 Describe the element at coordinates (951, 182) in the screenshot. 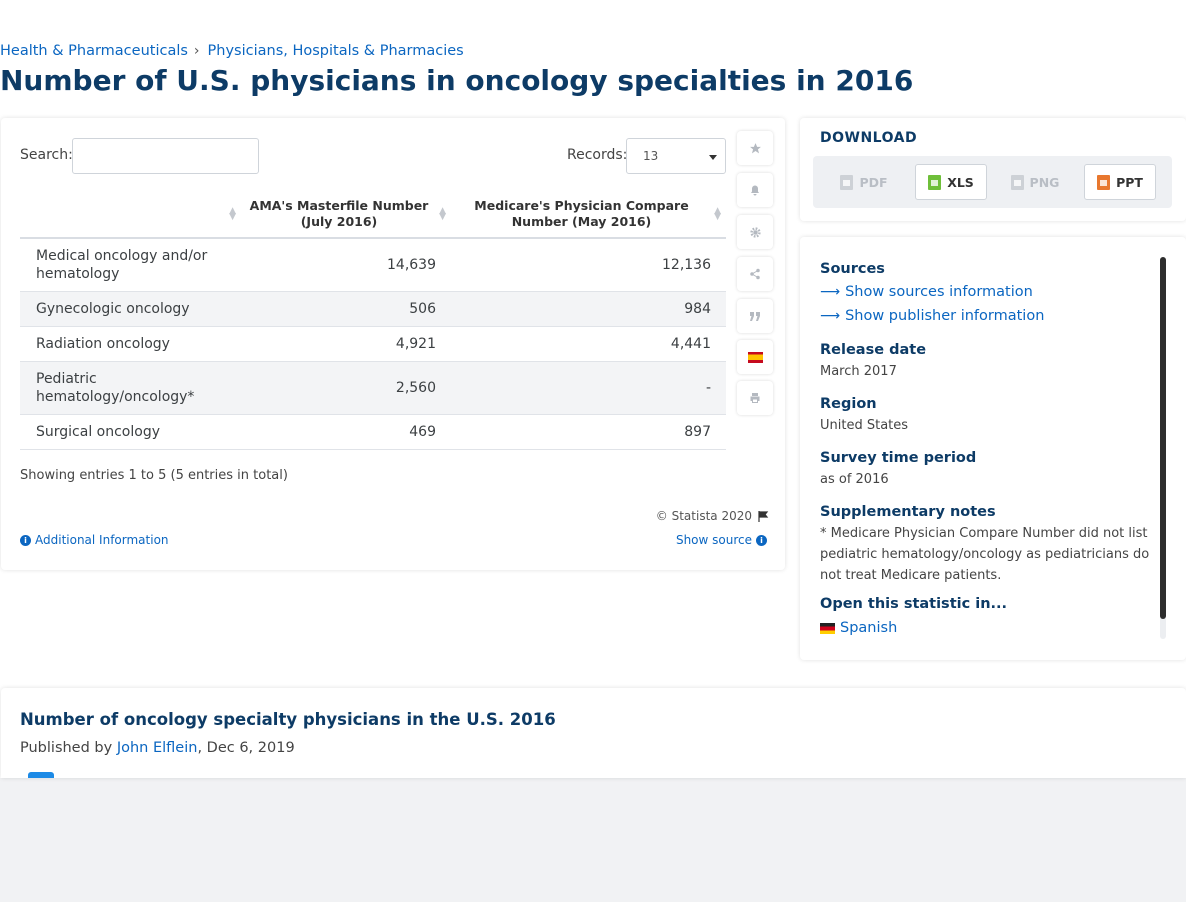

I see `download-xls-button: XLS` at that location.